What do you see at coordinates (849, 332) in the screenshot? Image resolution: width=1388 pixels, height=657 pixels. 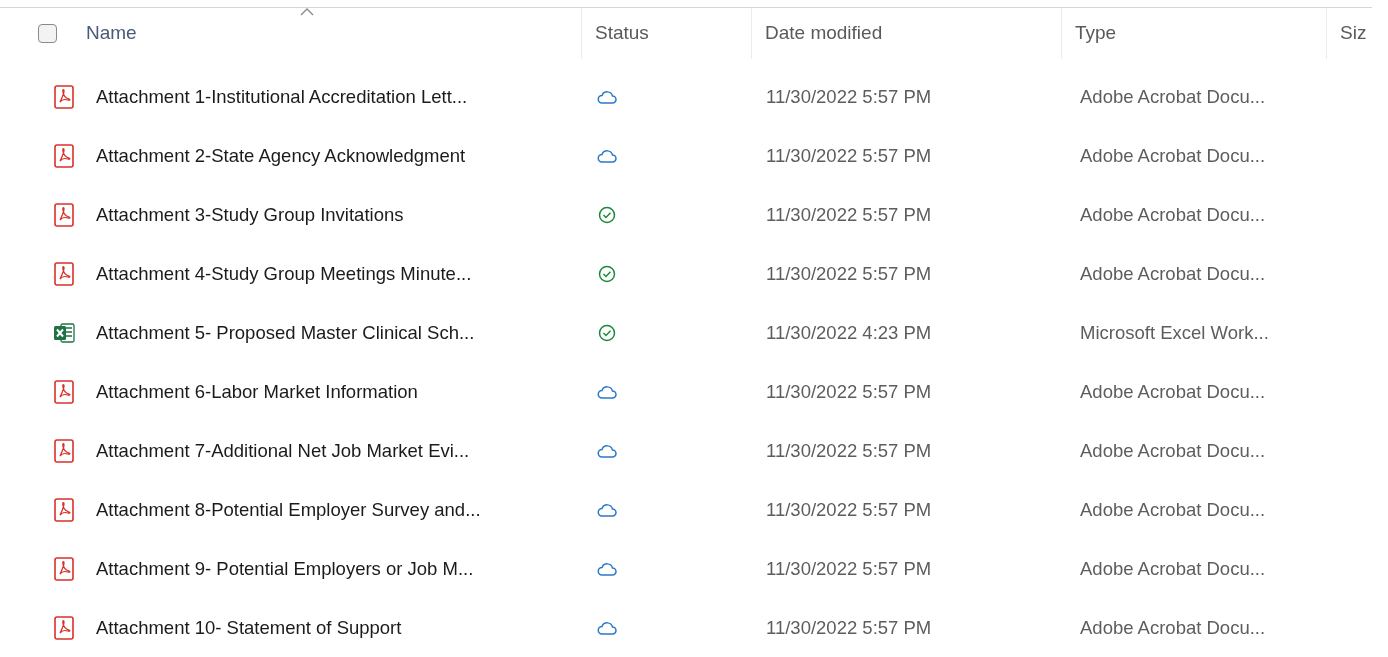 I see `date-modified: 11/30/2022 4:23 PM` at bounding box center [849, 332].